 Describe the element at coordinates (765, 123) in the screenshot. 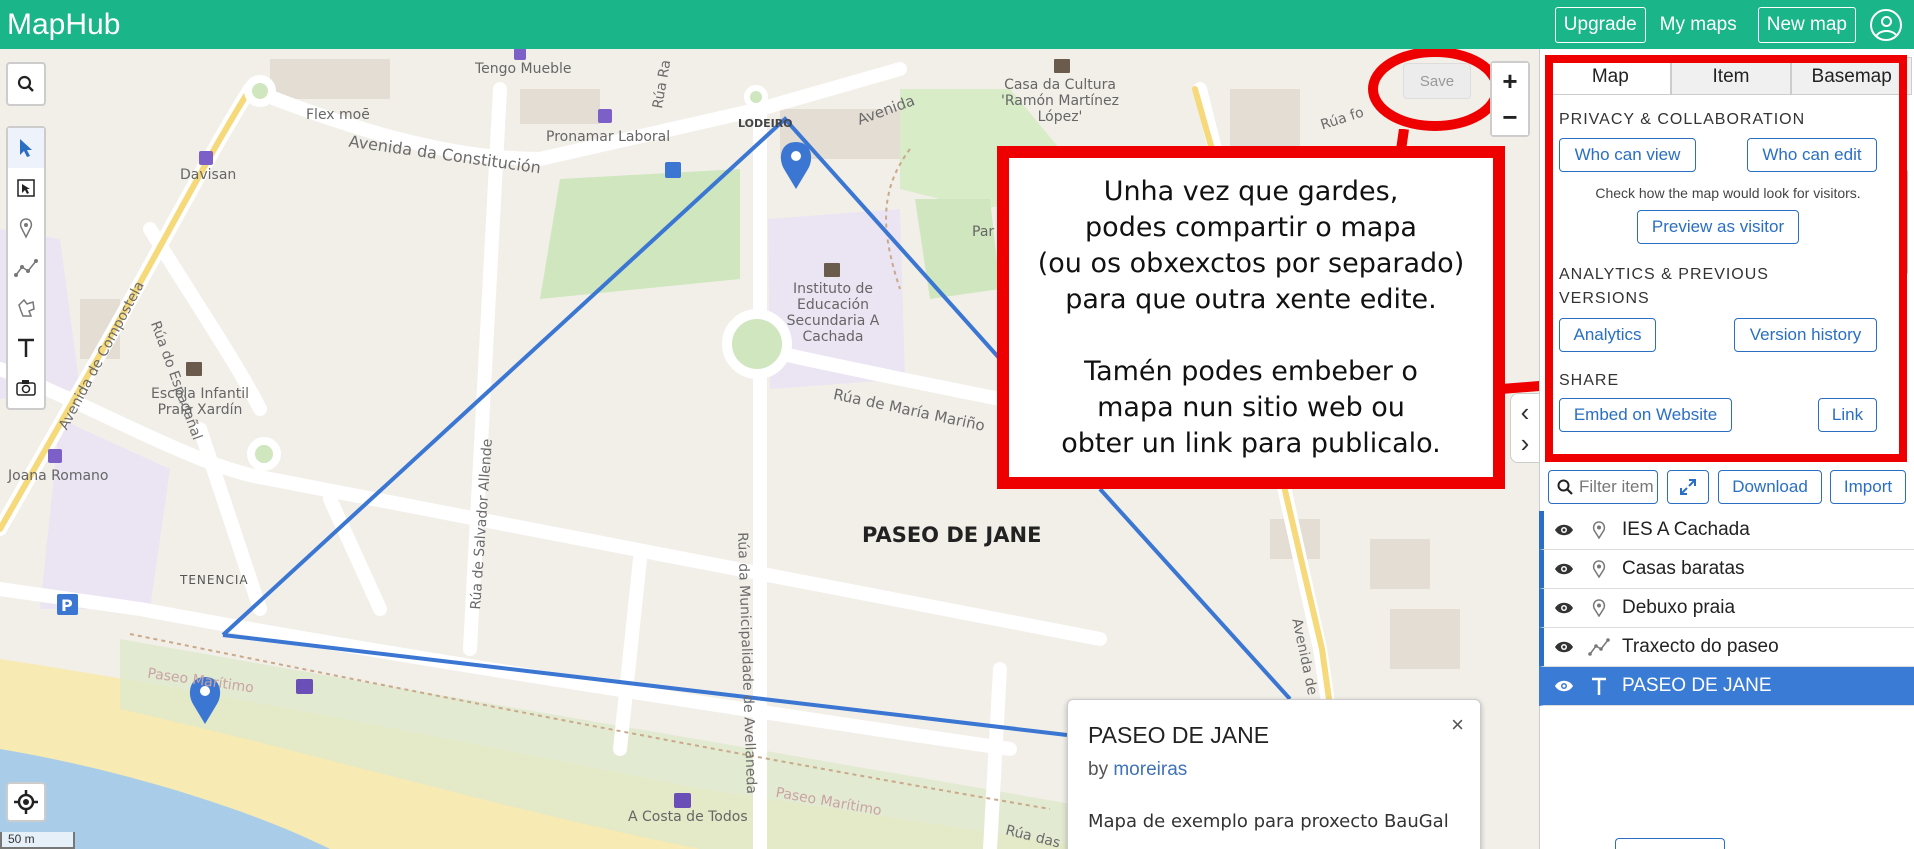

I see `place-label: LODEIRO` at that location.